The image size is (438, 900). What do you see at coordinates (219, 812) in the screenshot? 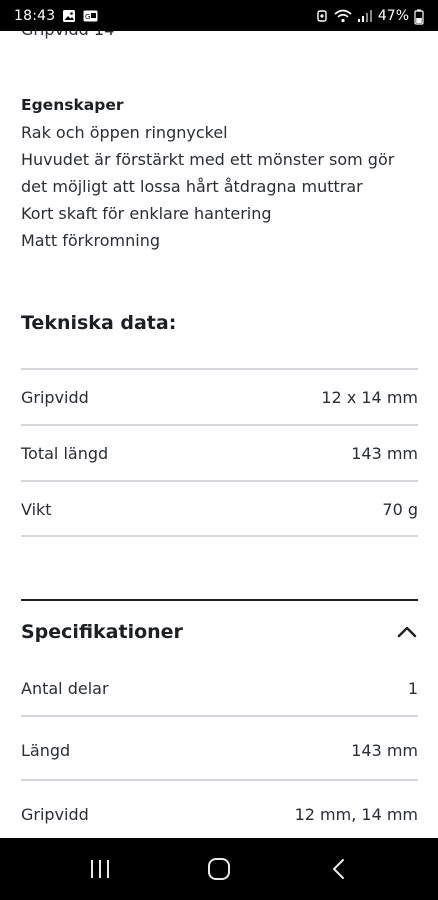
I see `spec-row: Gripvidd 12 mm, 14 mm` at bounding box center [219, 812].